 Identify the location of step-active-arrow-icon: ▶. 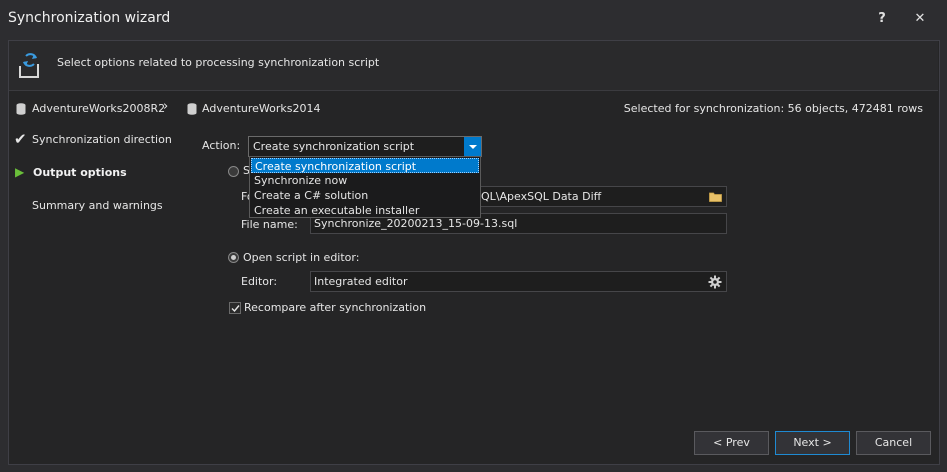
(20, 172).